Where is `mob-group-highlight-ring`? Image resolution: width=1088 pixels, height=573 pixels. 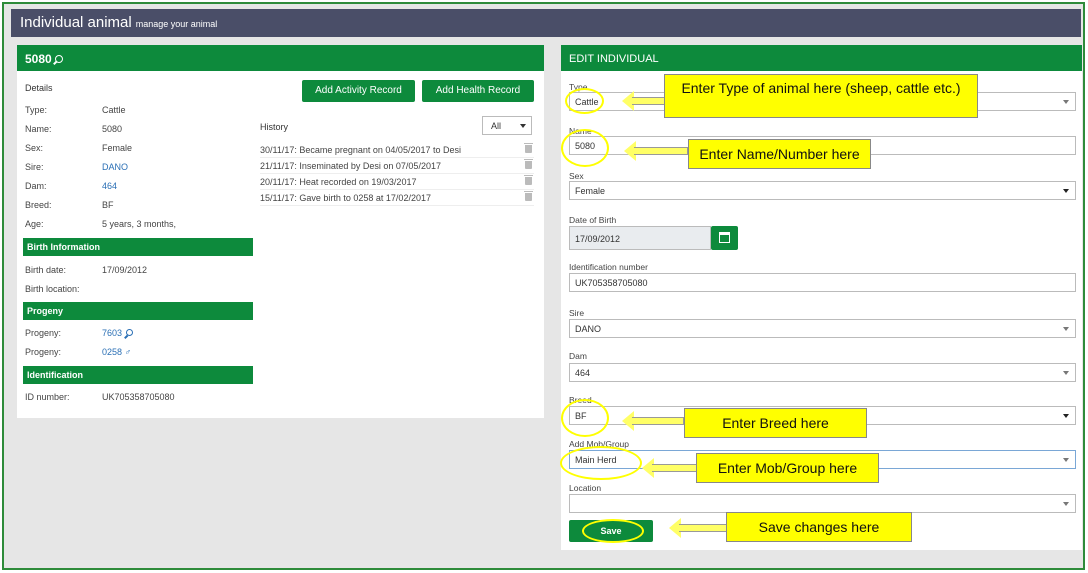
mob-group-highlight-ring is located at coordinates (601, 463).